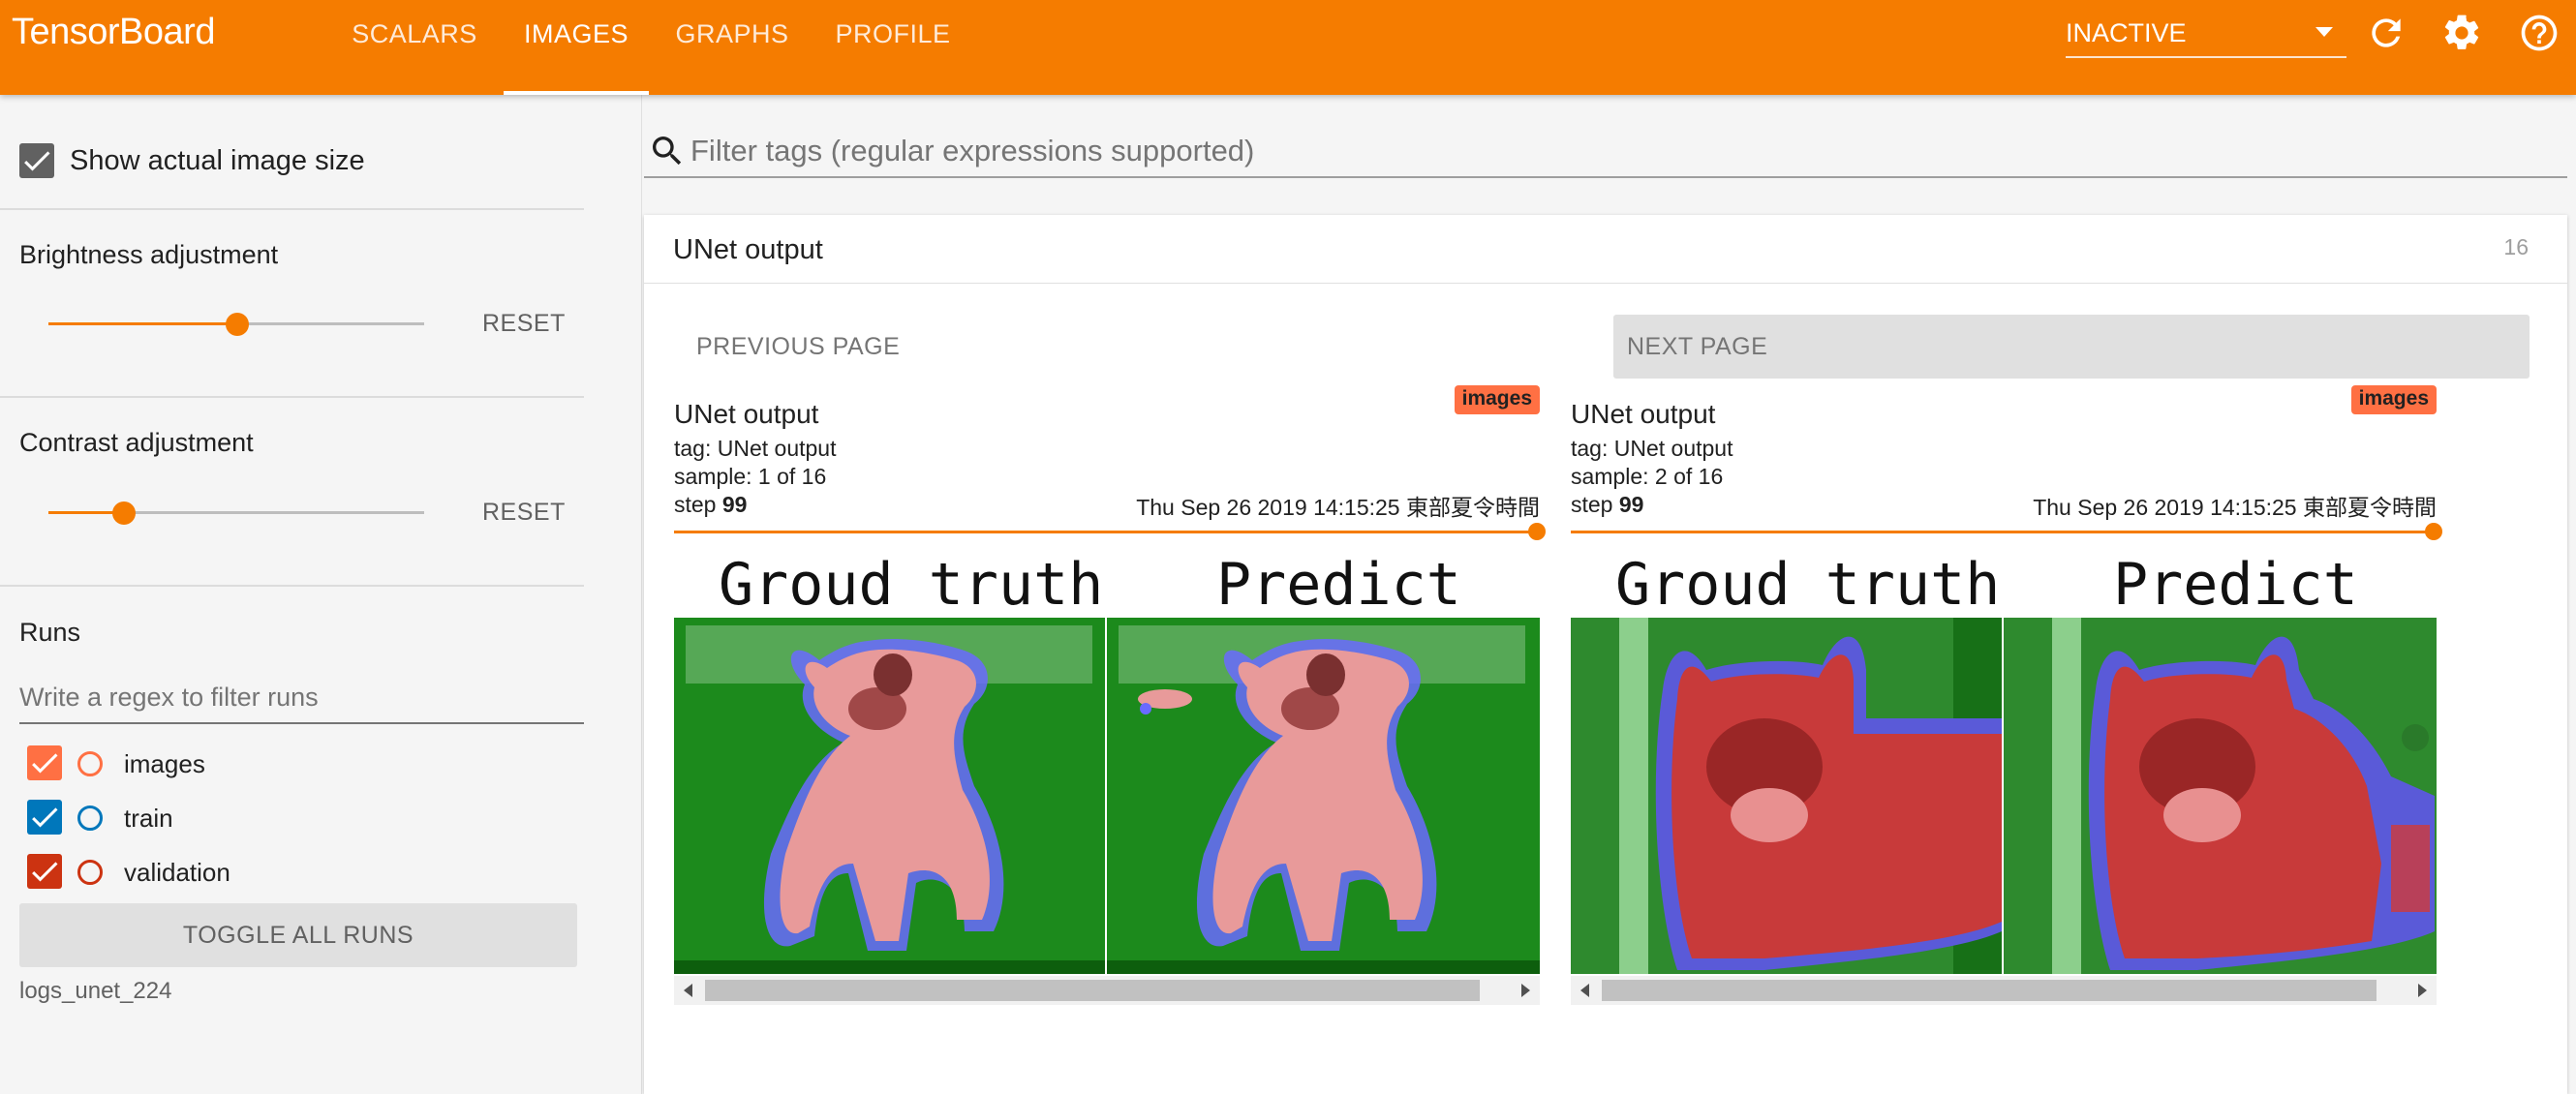  What do you see at coordinates (148, 818) in the screenshot?
I see `run-name: train` at bounding box center [148, 818].